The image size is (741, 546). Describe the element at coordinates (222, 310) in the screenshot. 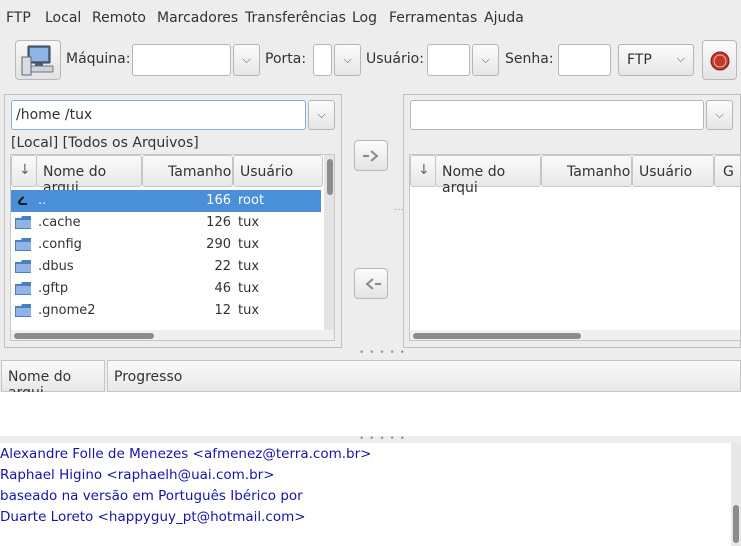

I see `file-size: 12` at that location.